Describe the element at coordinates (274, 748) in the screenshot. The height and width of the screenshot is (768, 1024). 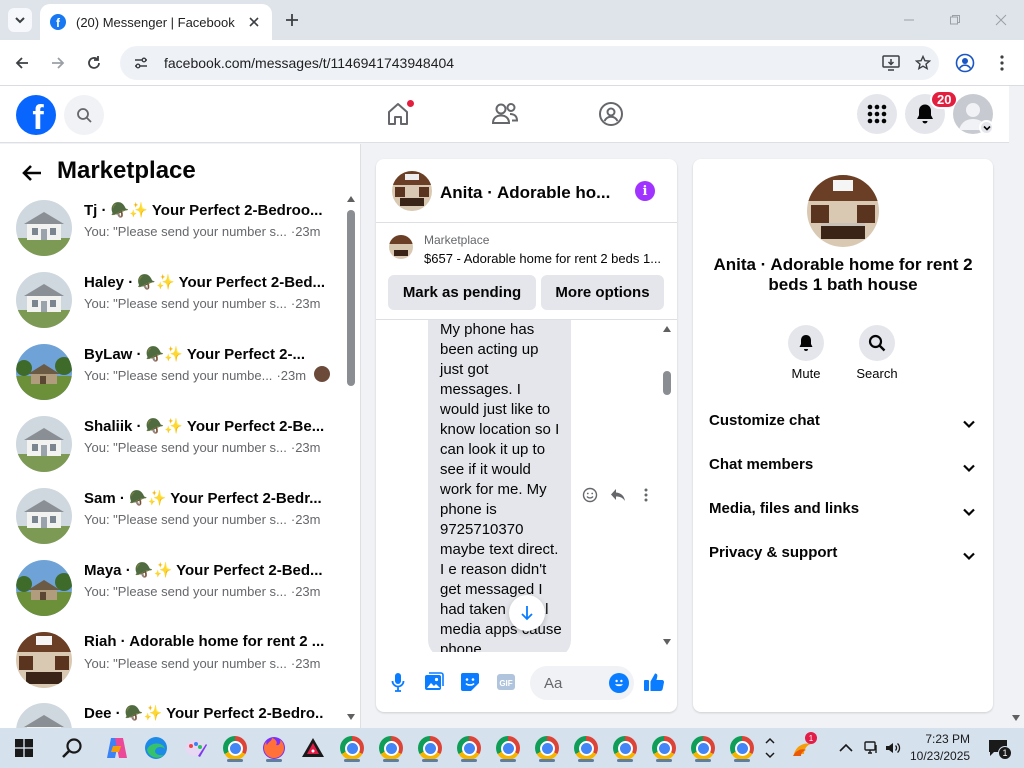
I see `firefox-app` at that location.